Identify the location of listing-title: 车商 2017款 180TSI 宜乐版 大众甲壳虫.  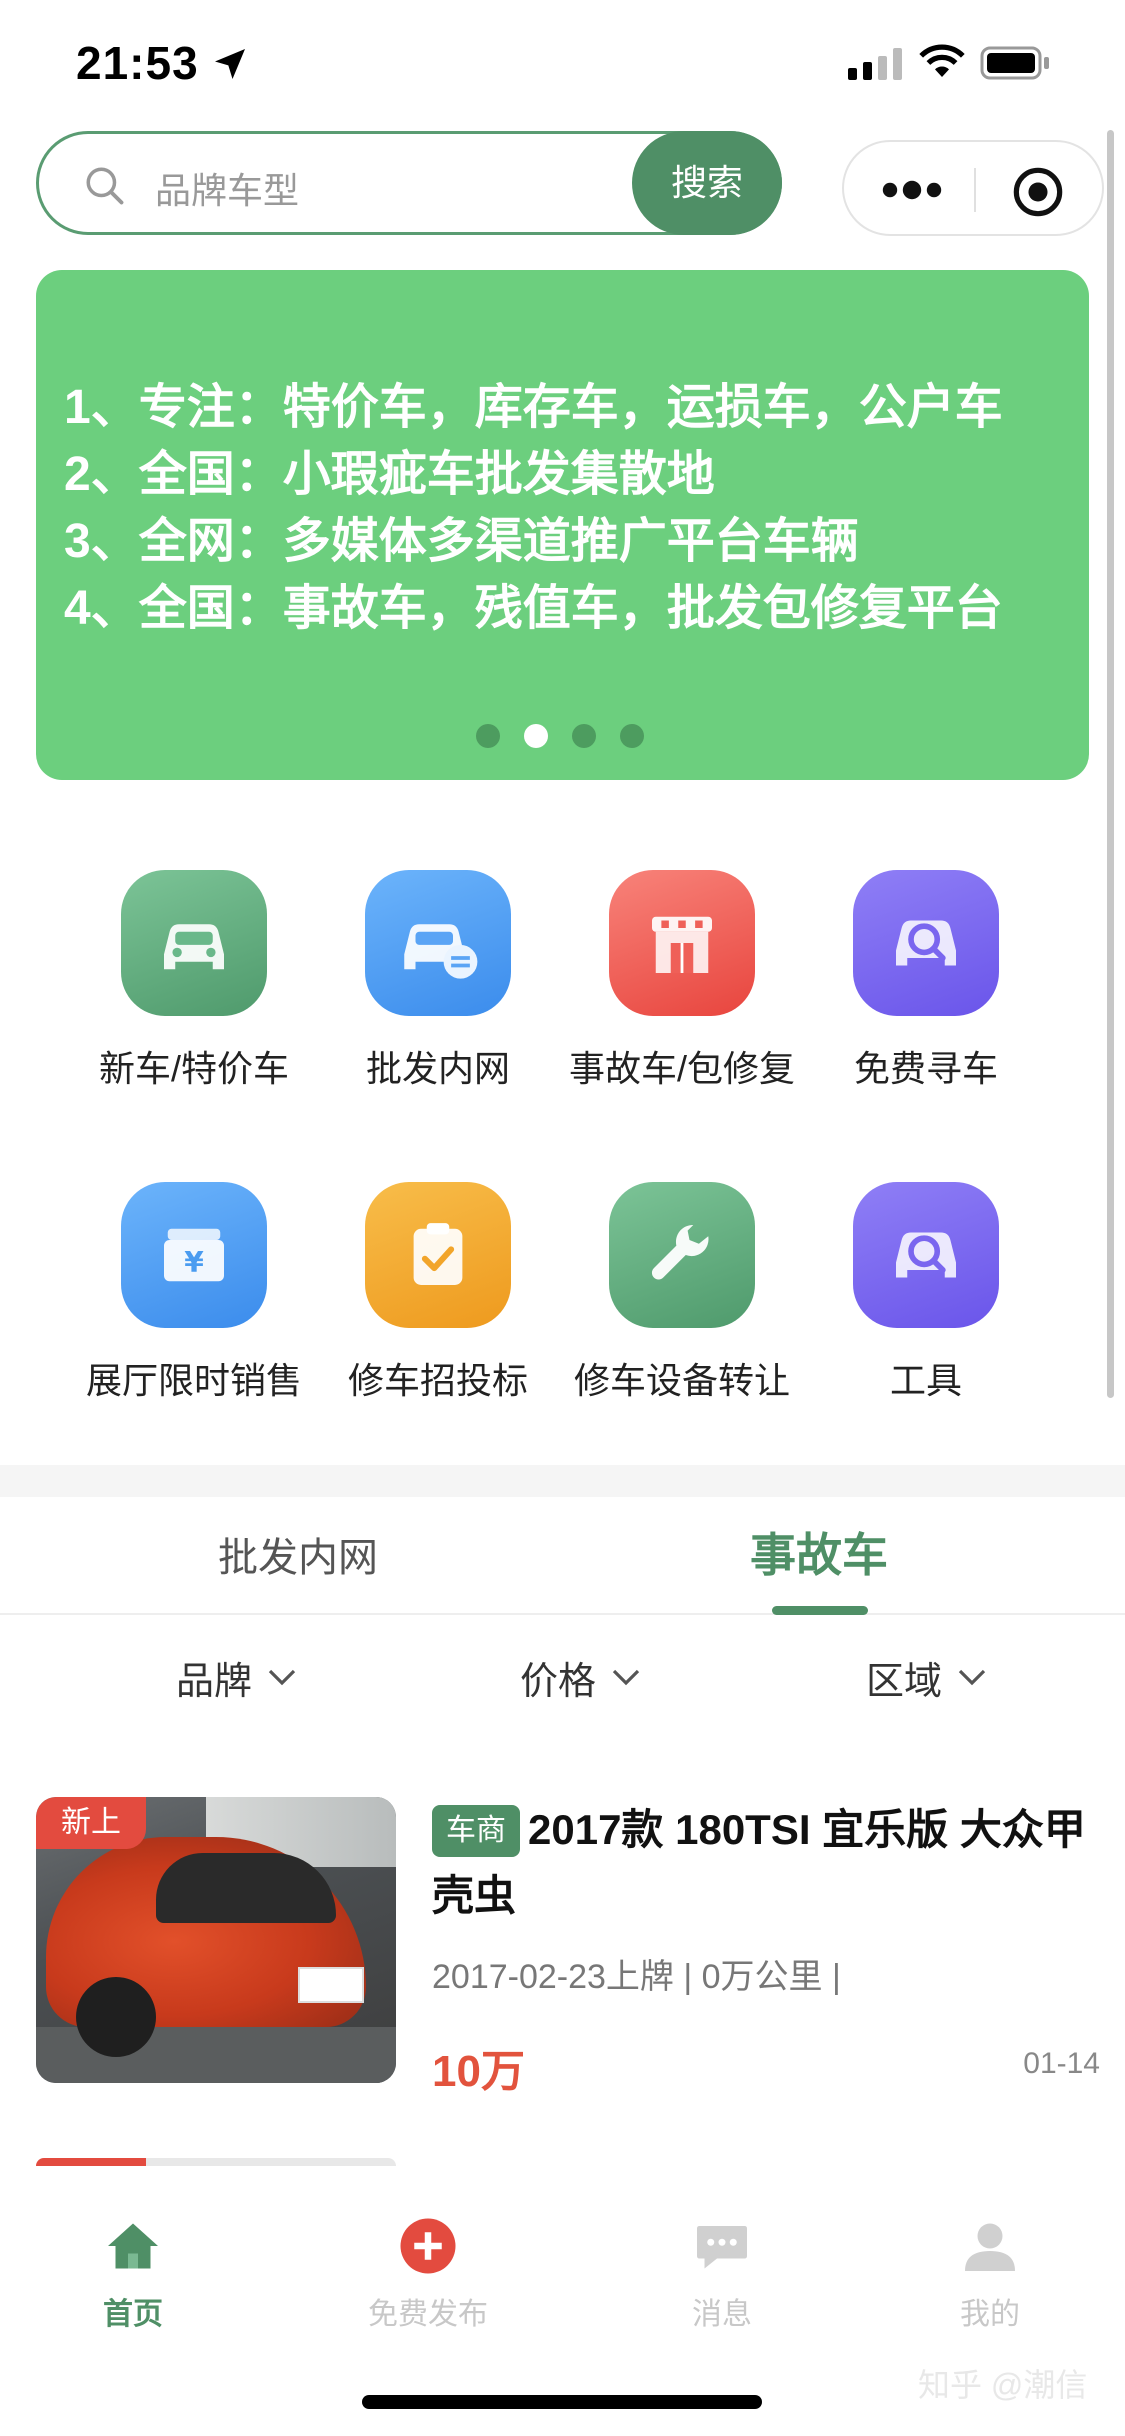
(764, 1863).